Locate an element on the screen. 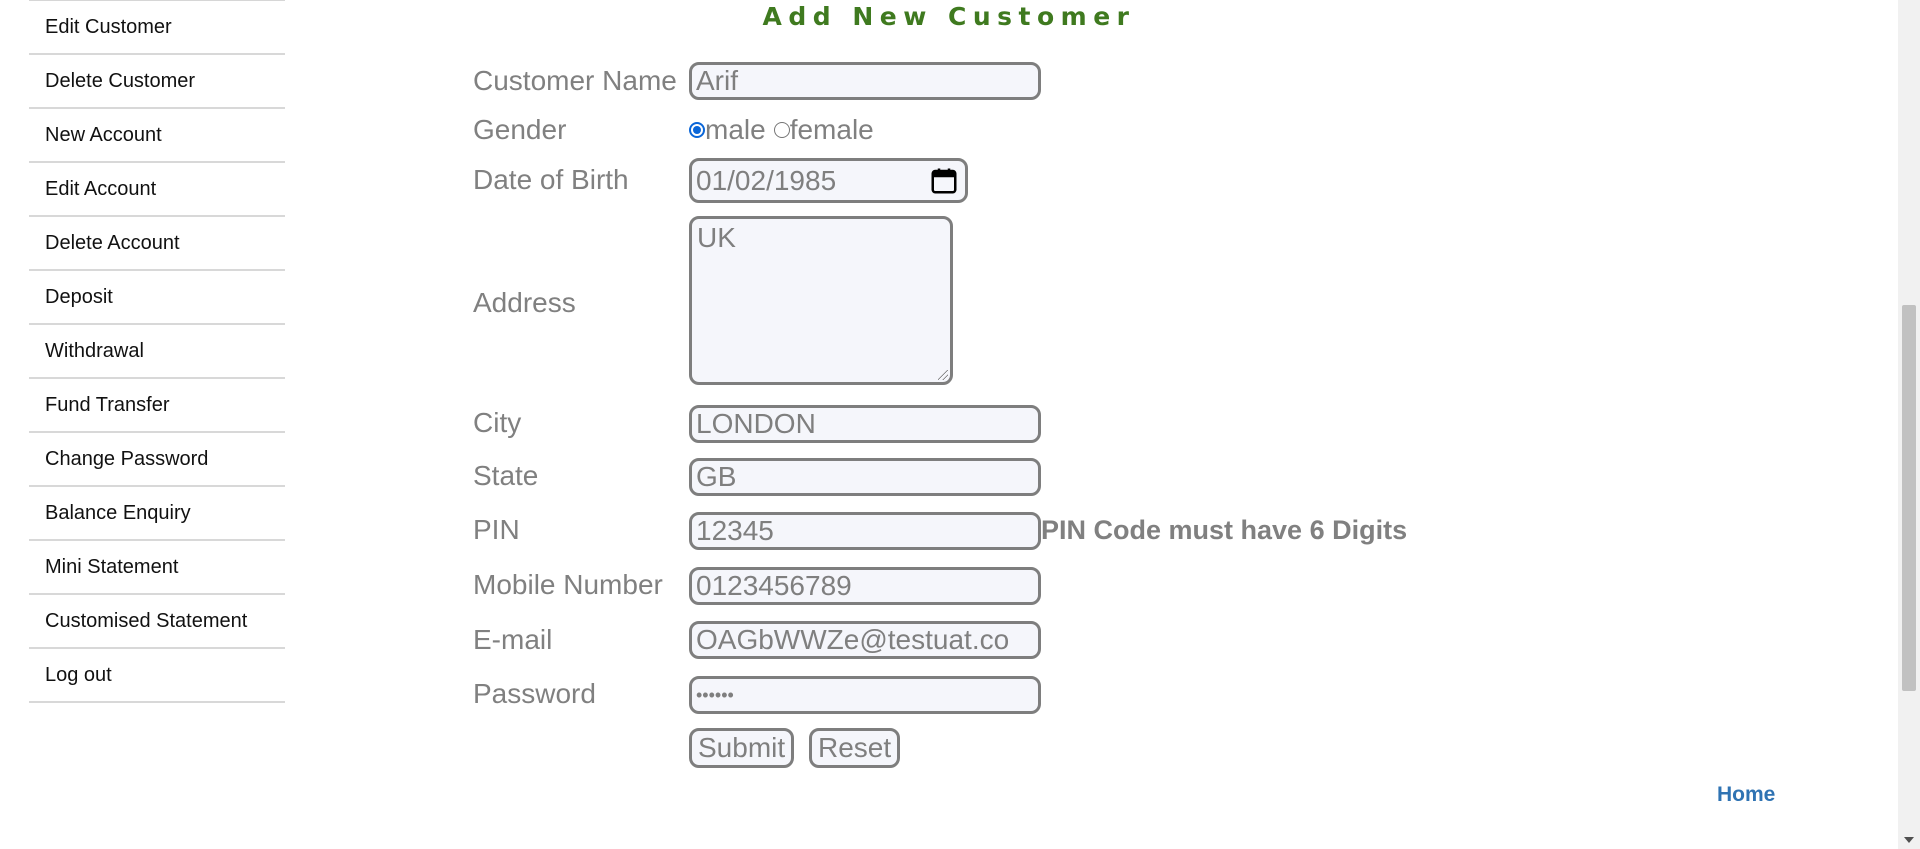 The width and height of the screenshot is (1920, 849). sidebar-item-withdrawal: Withdrawal is located at coordinates (157, 352).